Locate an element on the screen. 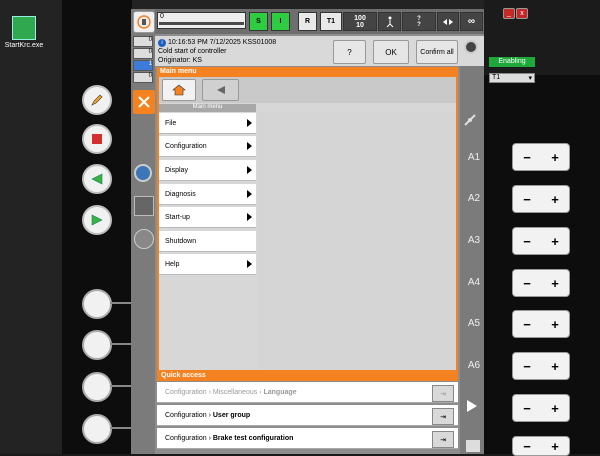 The image size is (600, 456). axis-selector-icon is located at coordinates (472, 121).